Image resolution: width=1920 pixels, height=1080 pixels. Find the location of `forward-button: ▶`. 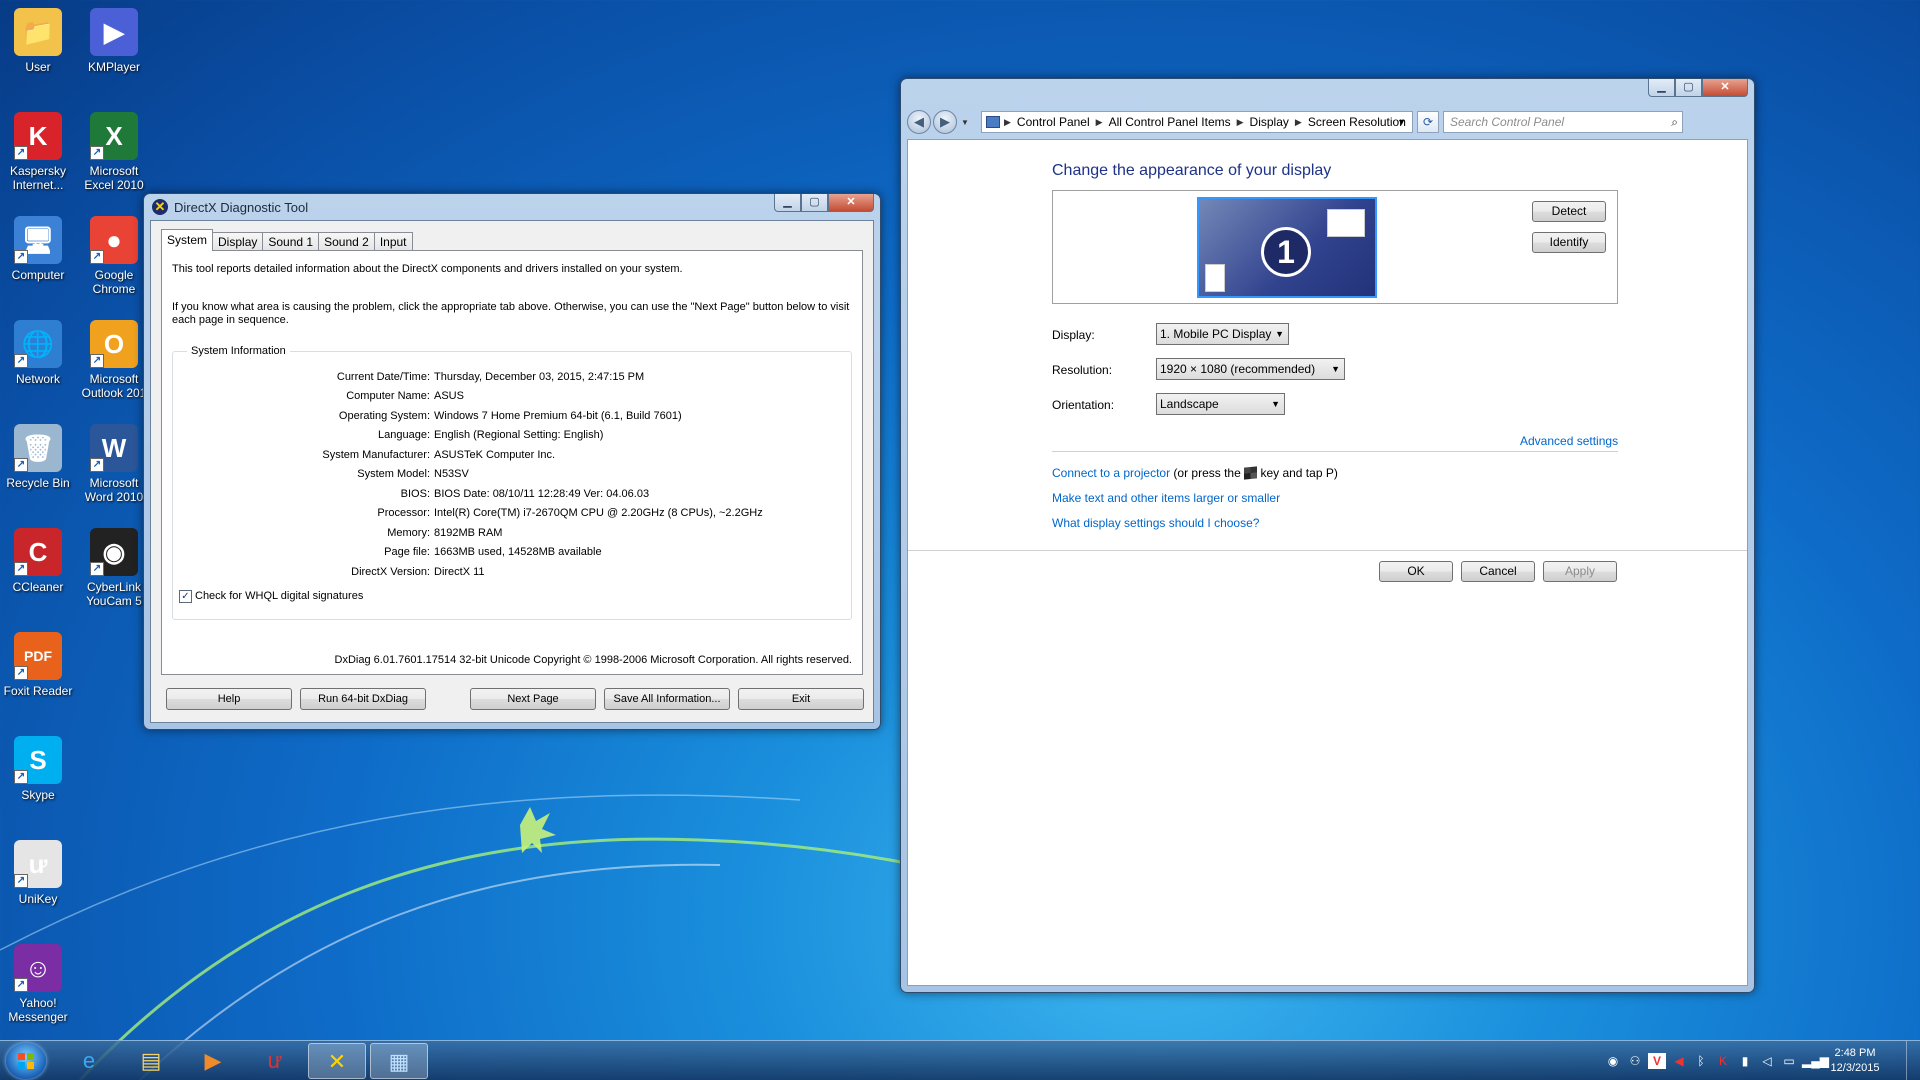

forward-button: ▶ is located at coordinates (945, 122).